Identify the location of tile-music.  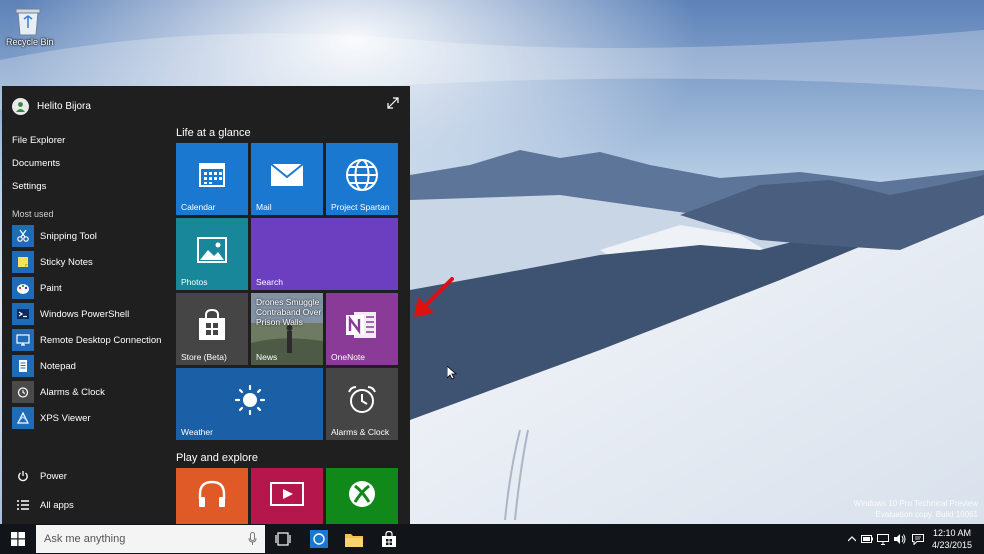
(212, 496).